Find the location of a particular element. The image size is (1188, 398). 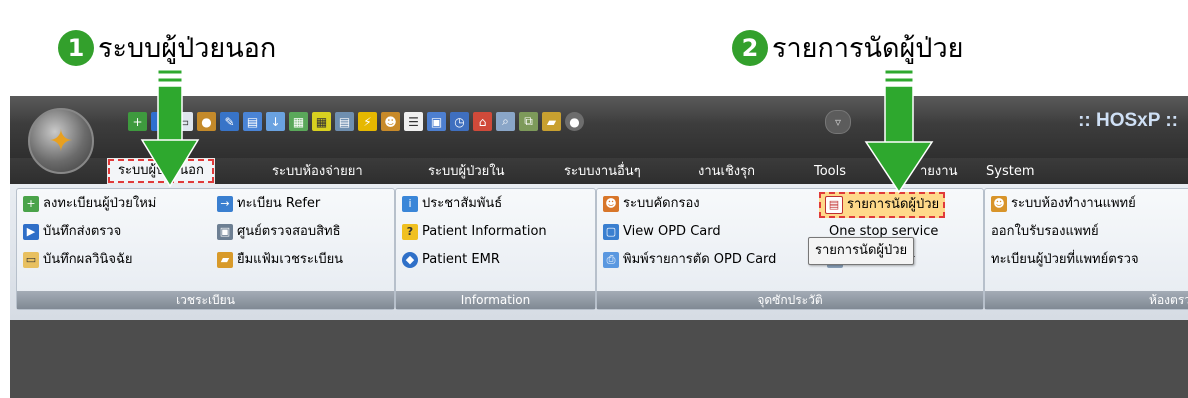

print-opd-card-list-button: ⎙ พิมพ์รายการตัด OPD Card is located at coordinates (689, 260).